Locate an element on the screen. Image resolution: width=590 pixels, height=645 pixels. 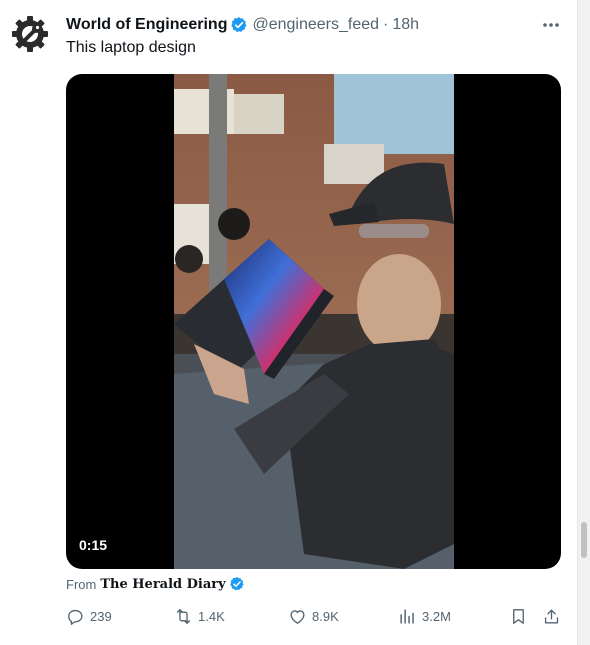
views-button: 3.2M is located at coordinates (424, 616).